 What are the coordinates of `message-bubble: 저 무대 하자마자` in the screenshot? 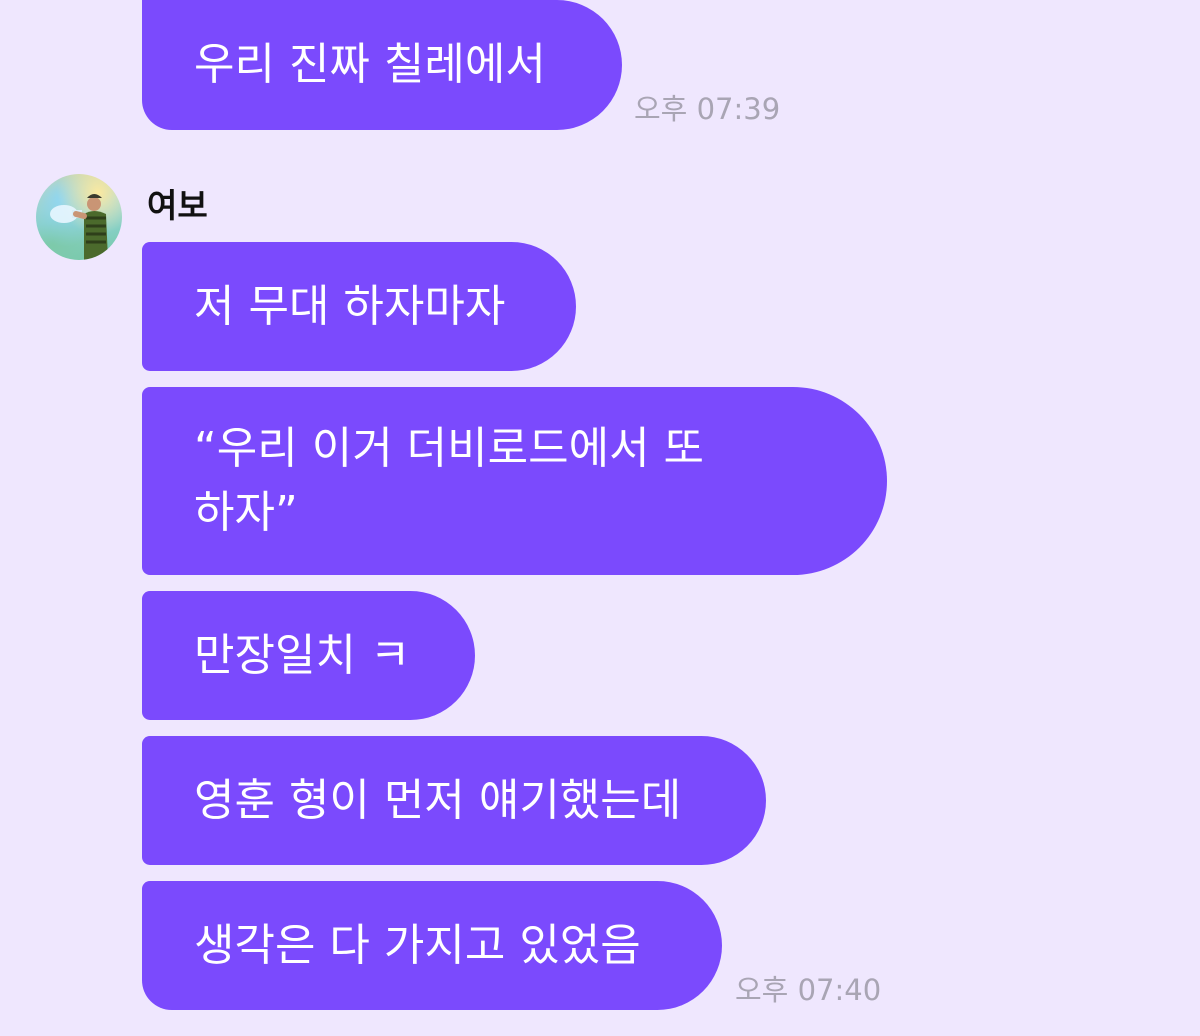 It's located at (359, 306).